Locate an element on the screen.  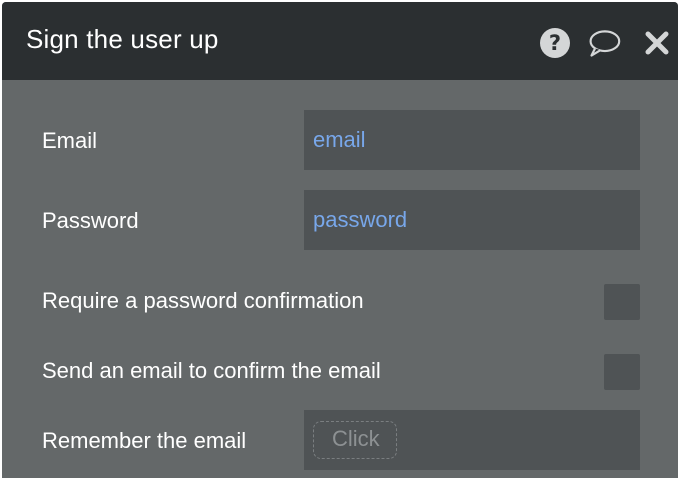
password-field: password is located at coordinates (472, 220).